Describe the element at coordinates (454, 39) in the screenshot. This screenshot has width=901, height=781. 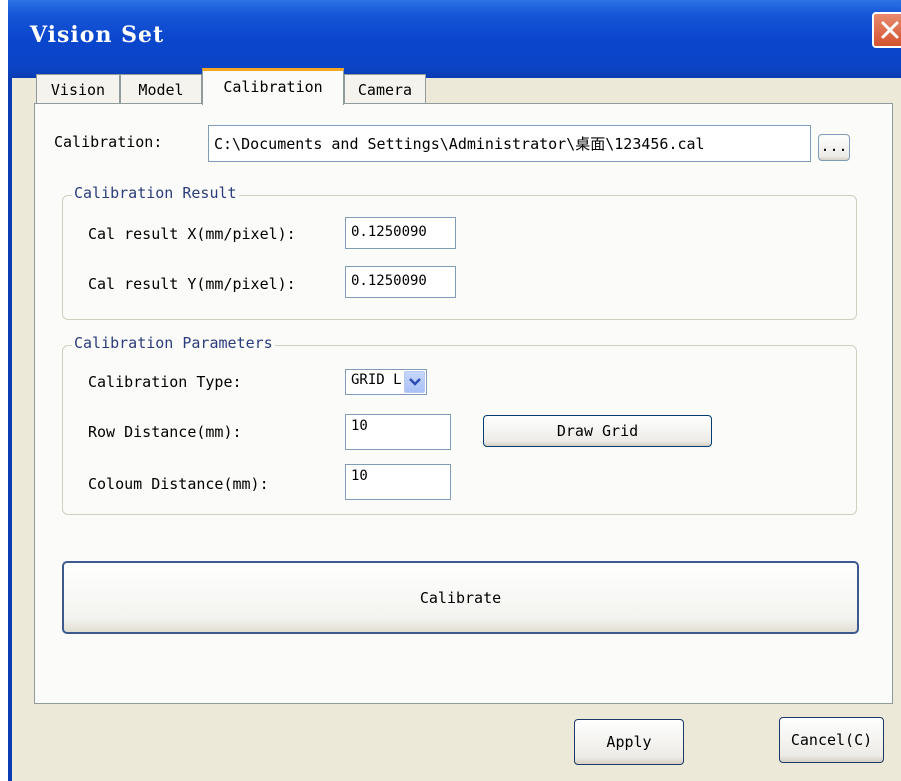
I see `title-bar: Vision Set` at that location.